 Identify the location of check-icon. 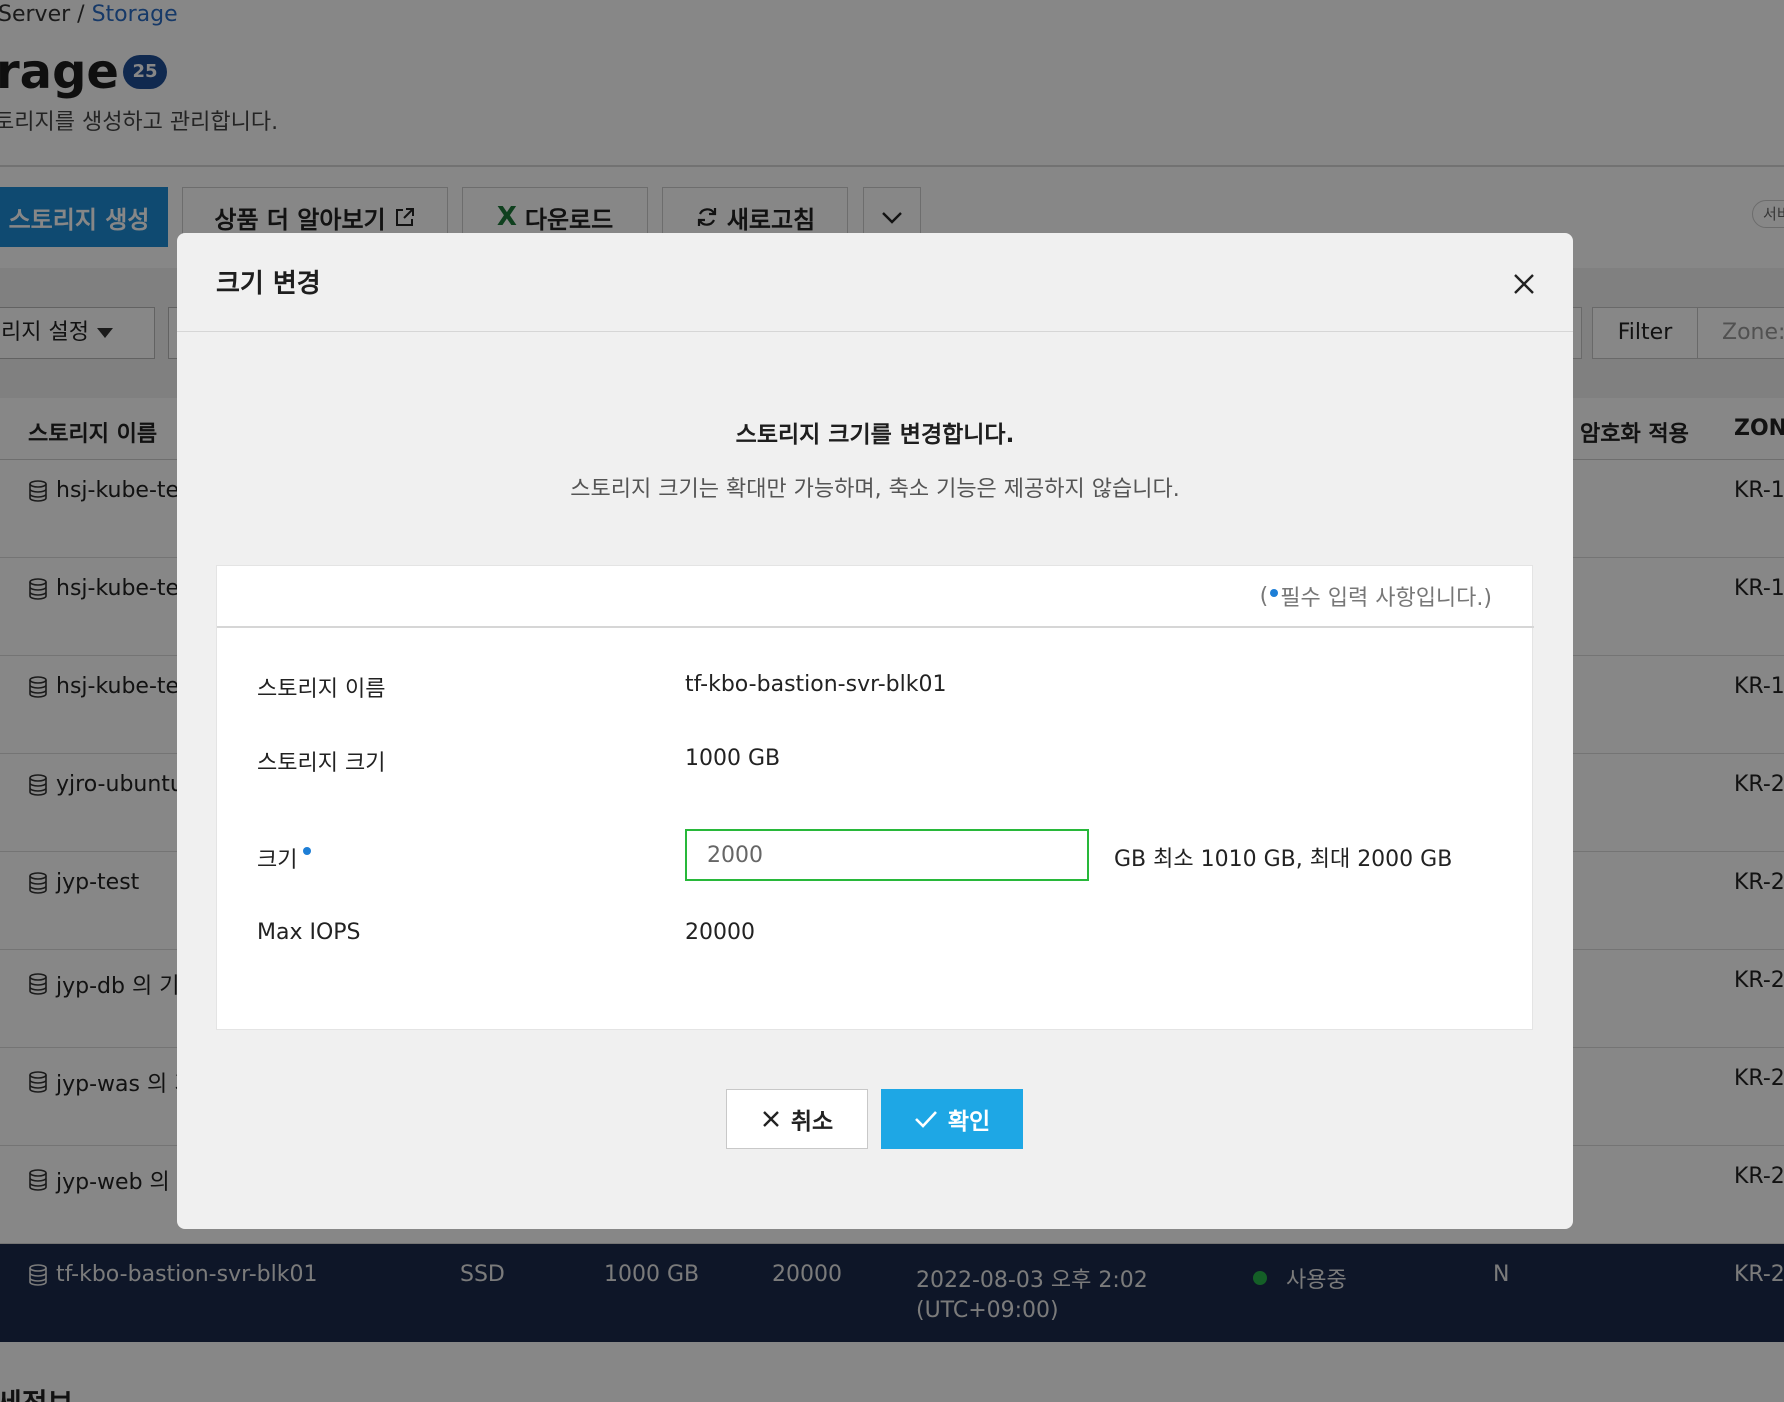
(925, 1119).